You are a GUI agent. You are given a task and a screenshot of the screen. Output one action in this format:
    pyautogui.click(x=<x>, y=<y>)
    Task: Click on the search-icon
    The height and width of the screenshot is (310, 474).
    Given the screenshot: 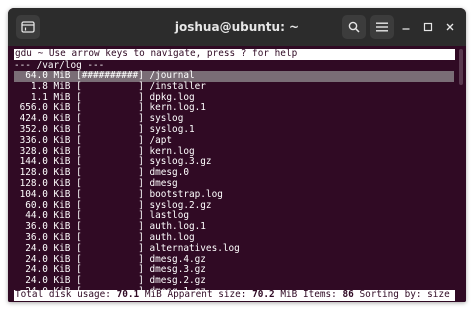 What is the action you would take?
    pyautogui.click(x=354, y=27)
    